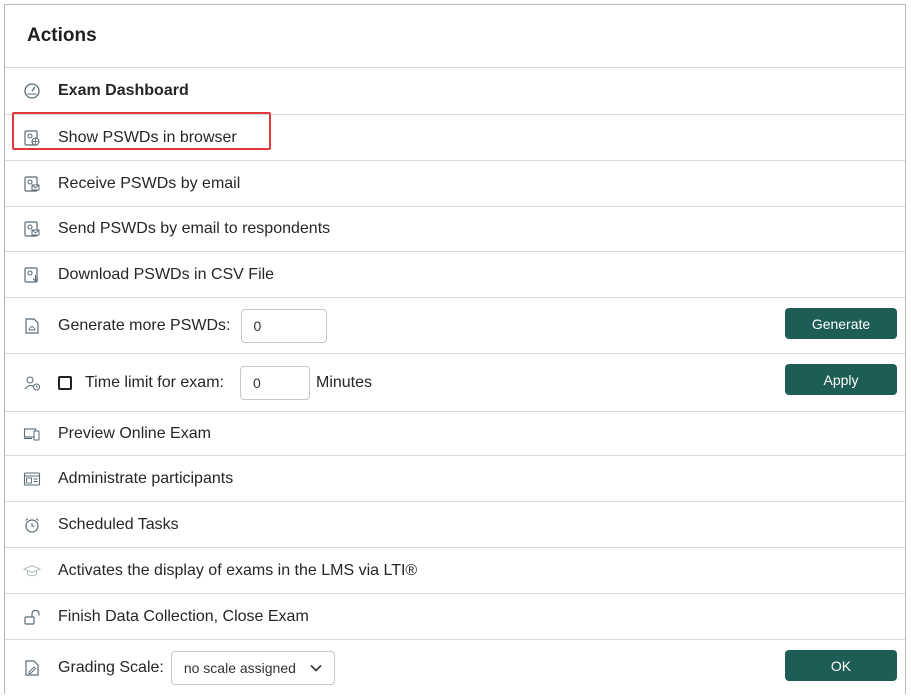 The width and height of the screenshot is (911, 696). I want to click on devices-icon, so click(32, 434).